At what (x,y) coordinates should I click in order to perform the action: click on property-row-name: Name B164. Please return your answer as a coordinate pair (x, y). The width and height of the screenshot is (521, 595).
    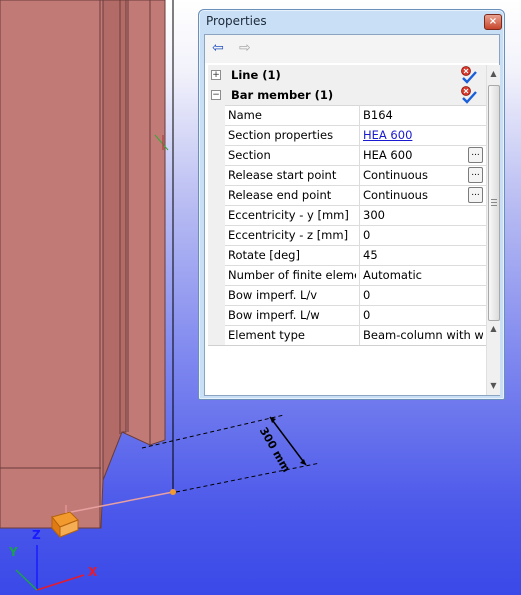
    Looking at the image, I should click on (347, 115).